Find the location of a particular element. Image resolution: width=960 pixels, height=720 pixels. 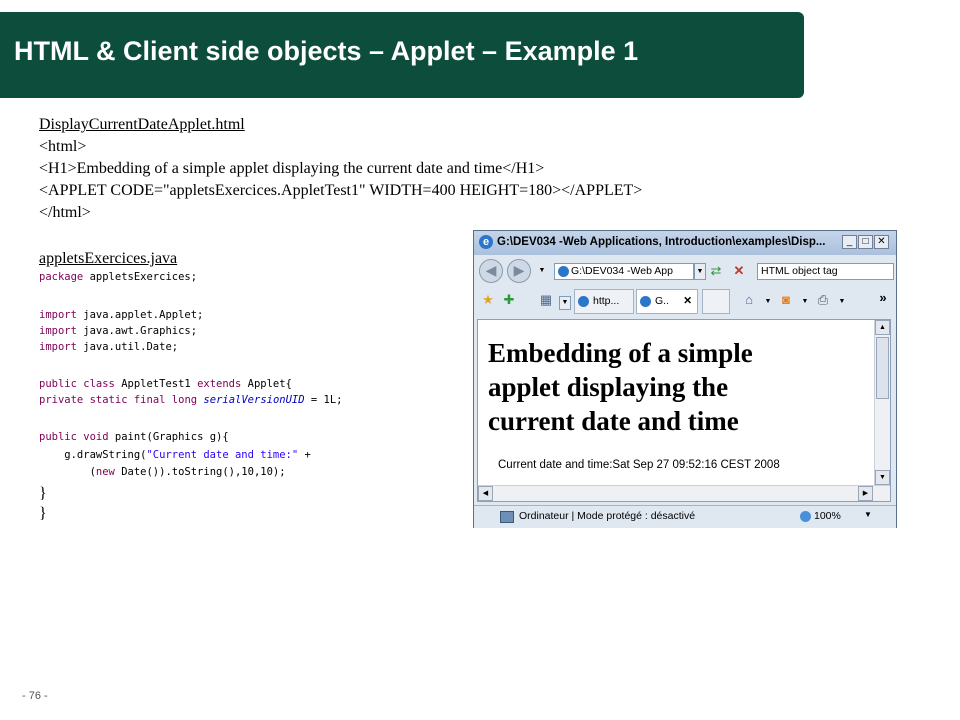

close-window-button: ✕ is located at coordinates (881, 242).